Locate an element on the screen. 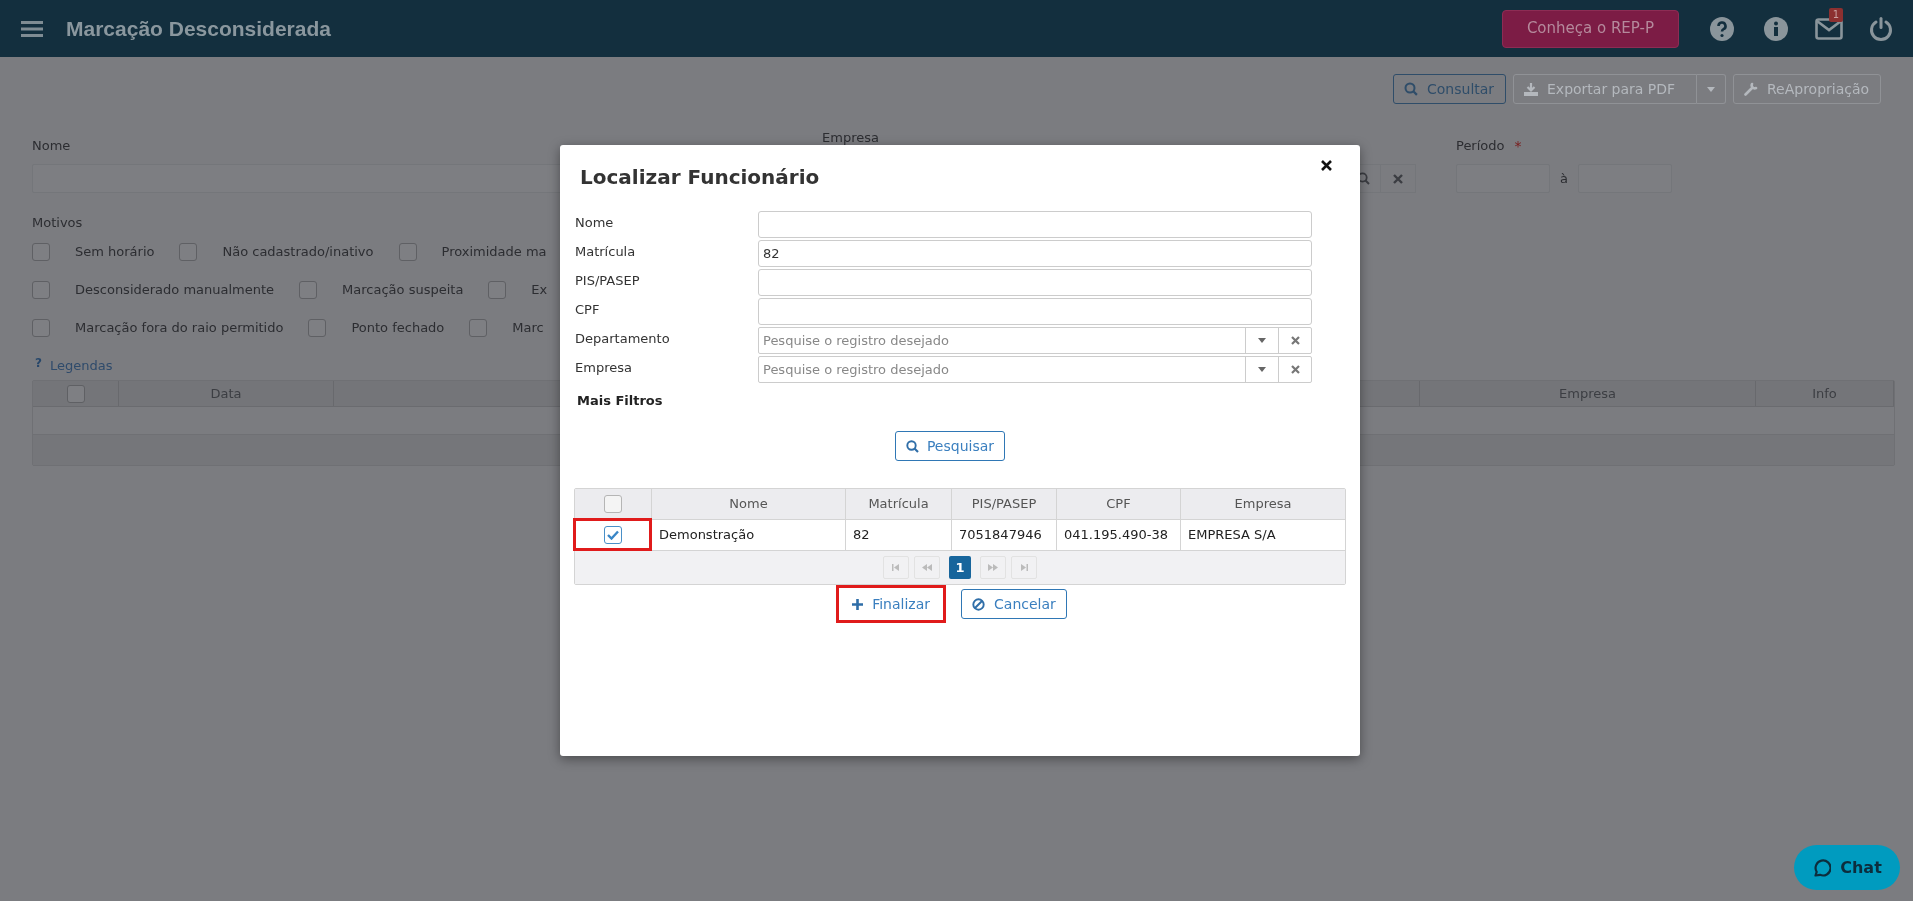 This screenshot has height=901, width=1913. power-icon is located at coordinates (1881, 28).